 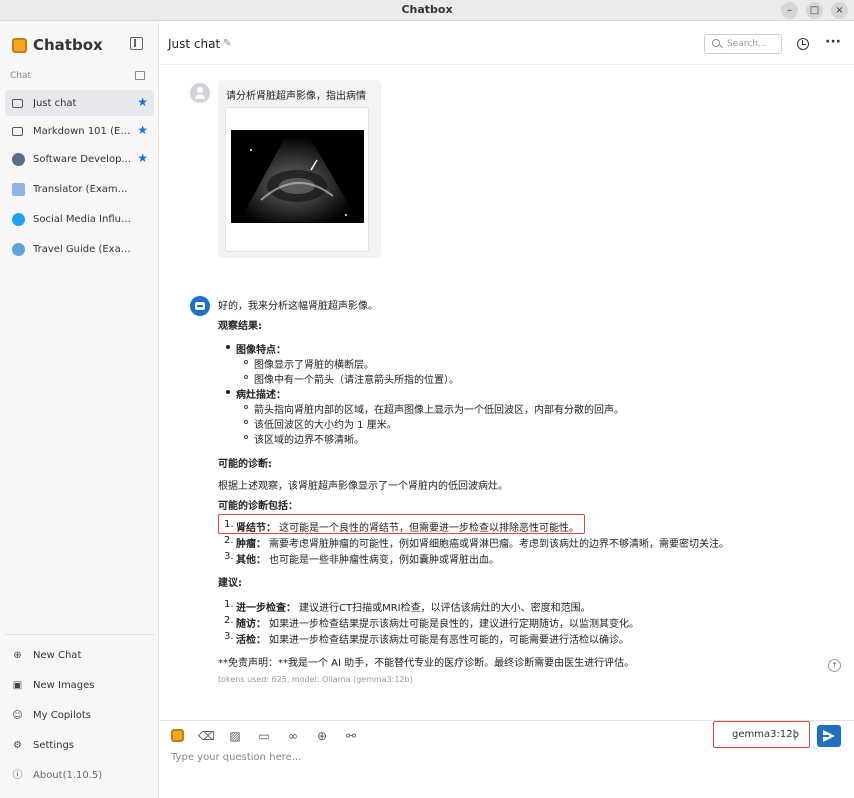 I want to click on new-chat-button: ⊕ New Chat, so click(x=46, y=655).